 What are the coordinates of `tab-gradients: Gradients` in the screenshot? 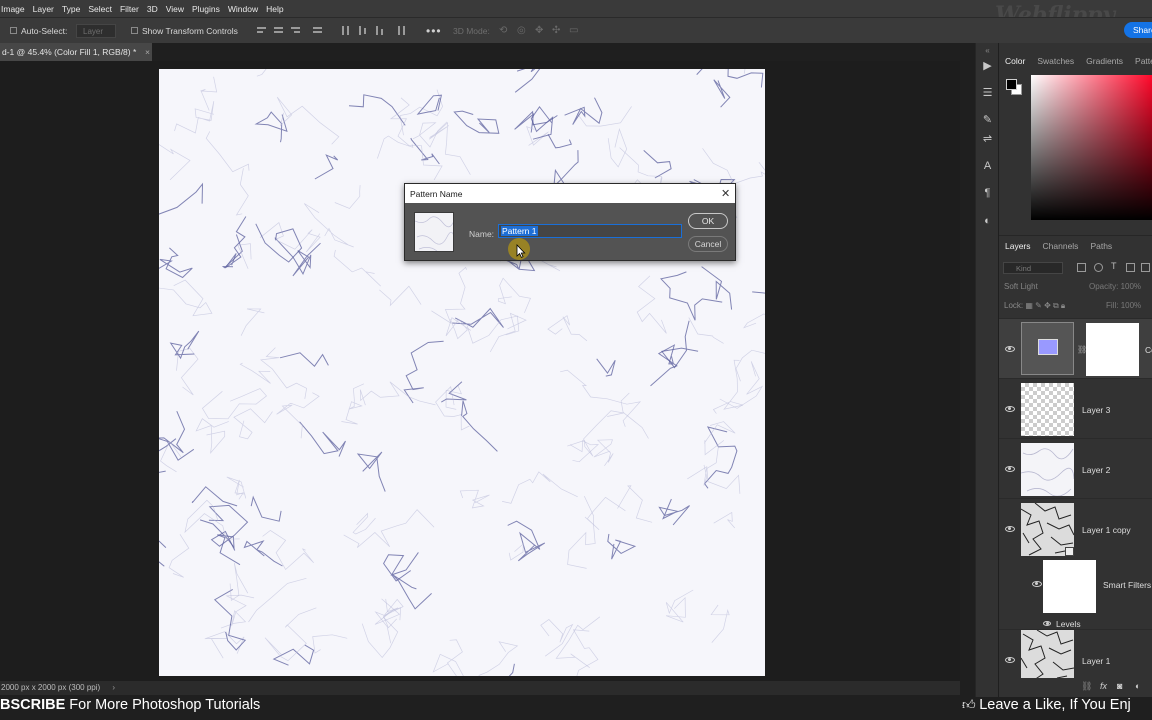 It's located at (1104, 61).